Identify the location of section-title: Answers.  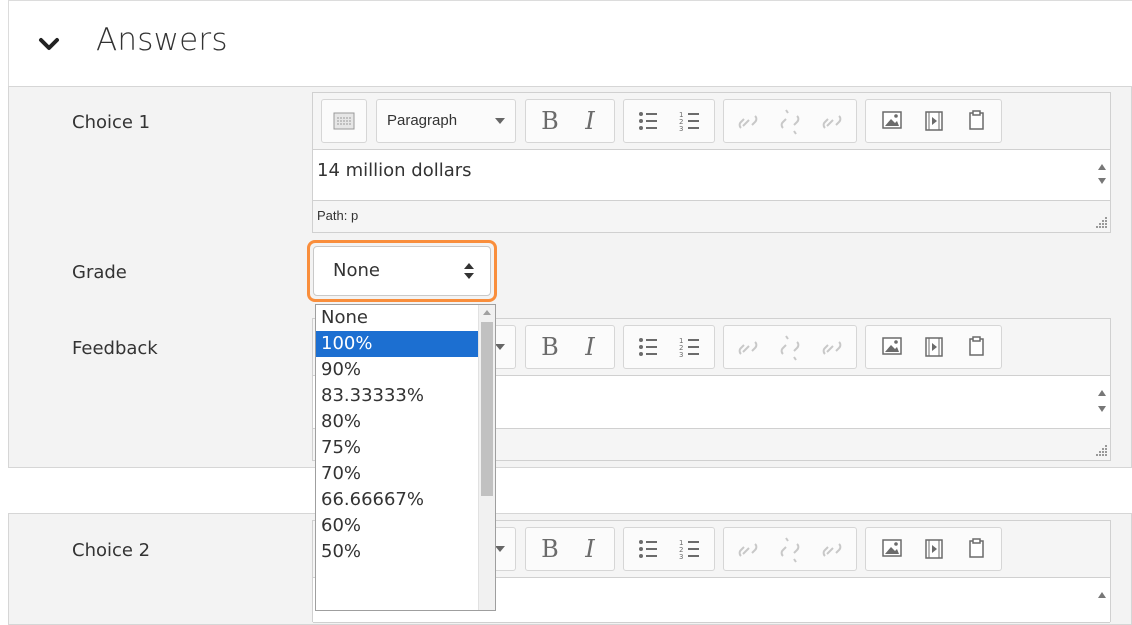
(162, 40).